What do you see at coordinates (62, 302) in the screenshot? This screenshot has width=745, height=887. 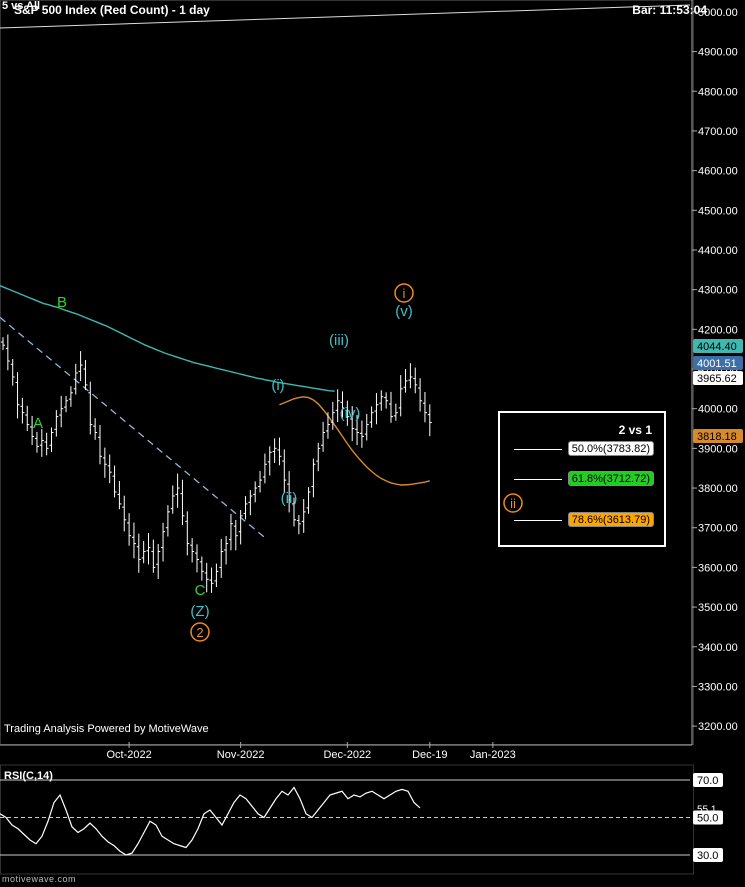 I see `wave-label-b: B` at bounding box center [62, 302].